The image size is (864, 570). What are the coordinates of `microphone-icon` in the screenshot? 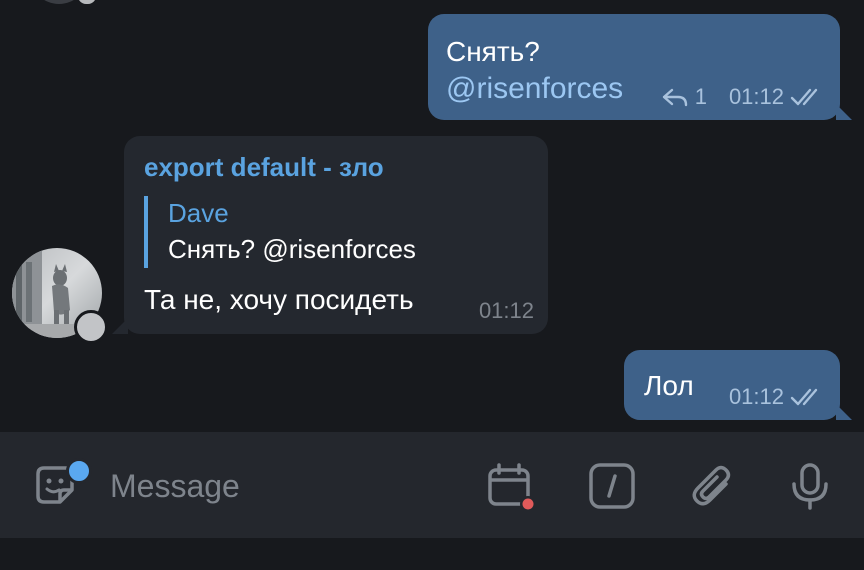 It's located at (810, 486).